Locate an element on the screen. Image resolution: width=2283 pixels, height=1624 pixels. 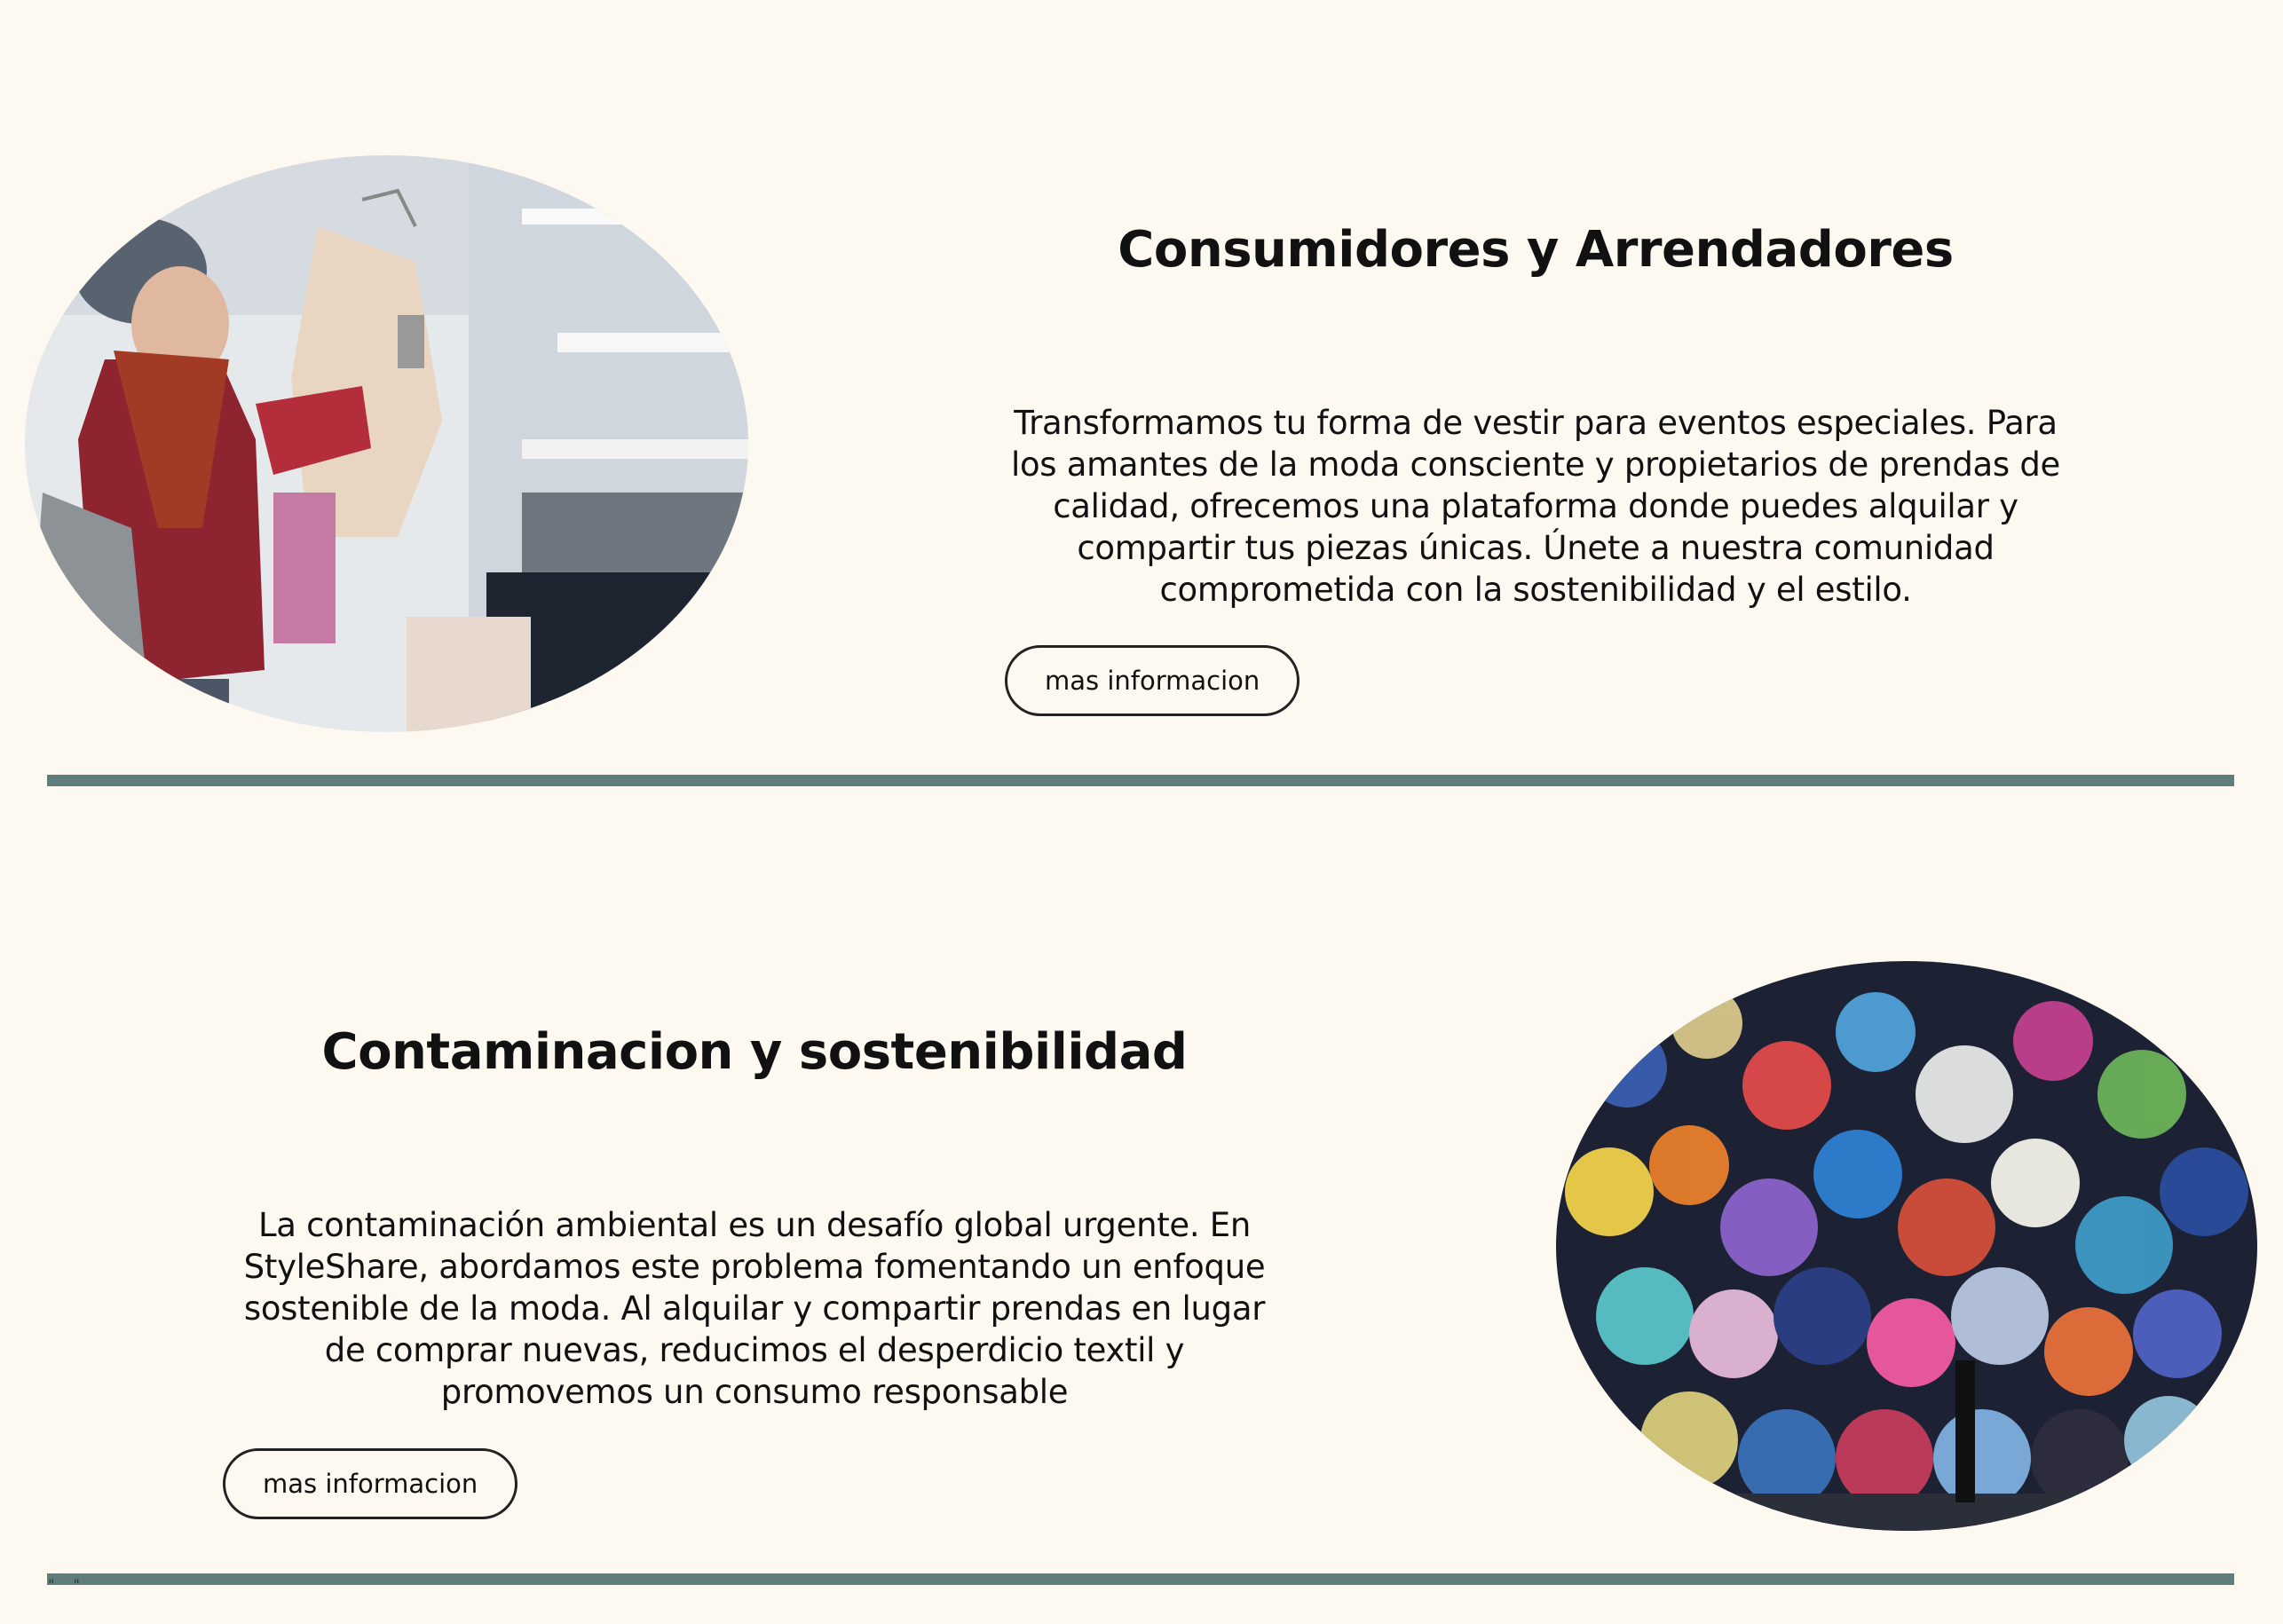
section-title: Consumidores y Arrendadores is located at coordinates (1536, 250).